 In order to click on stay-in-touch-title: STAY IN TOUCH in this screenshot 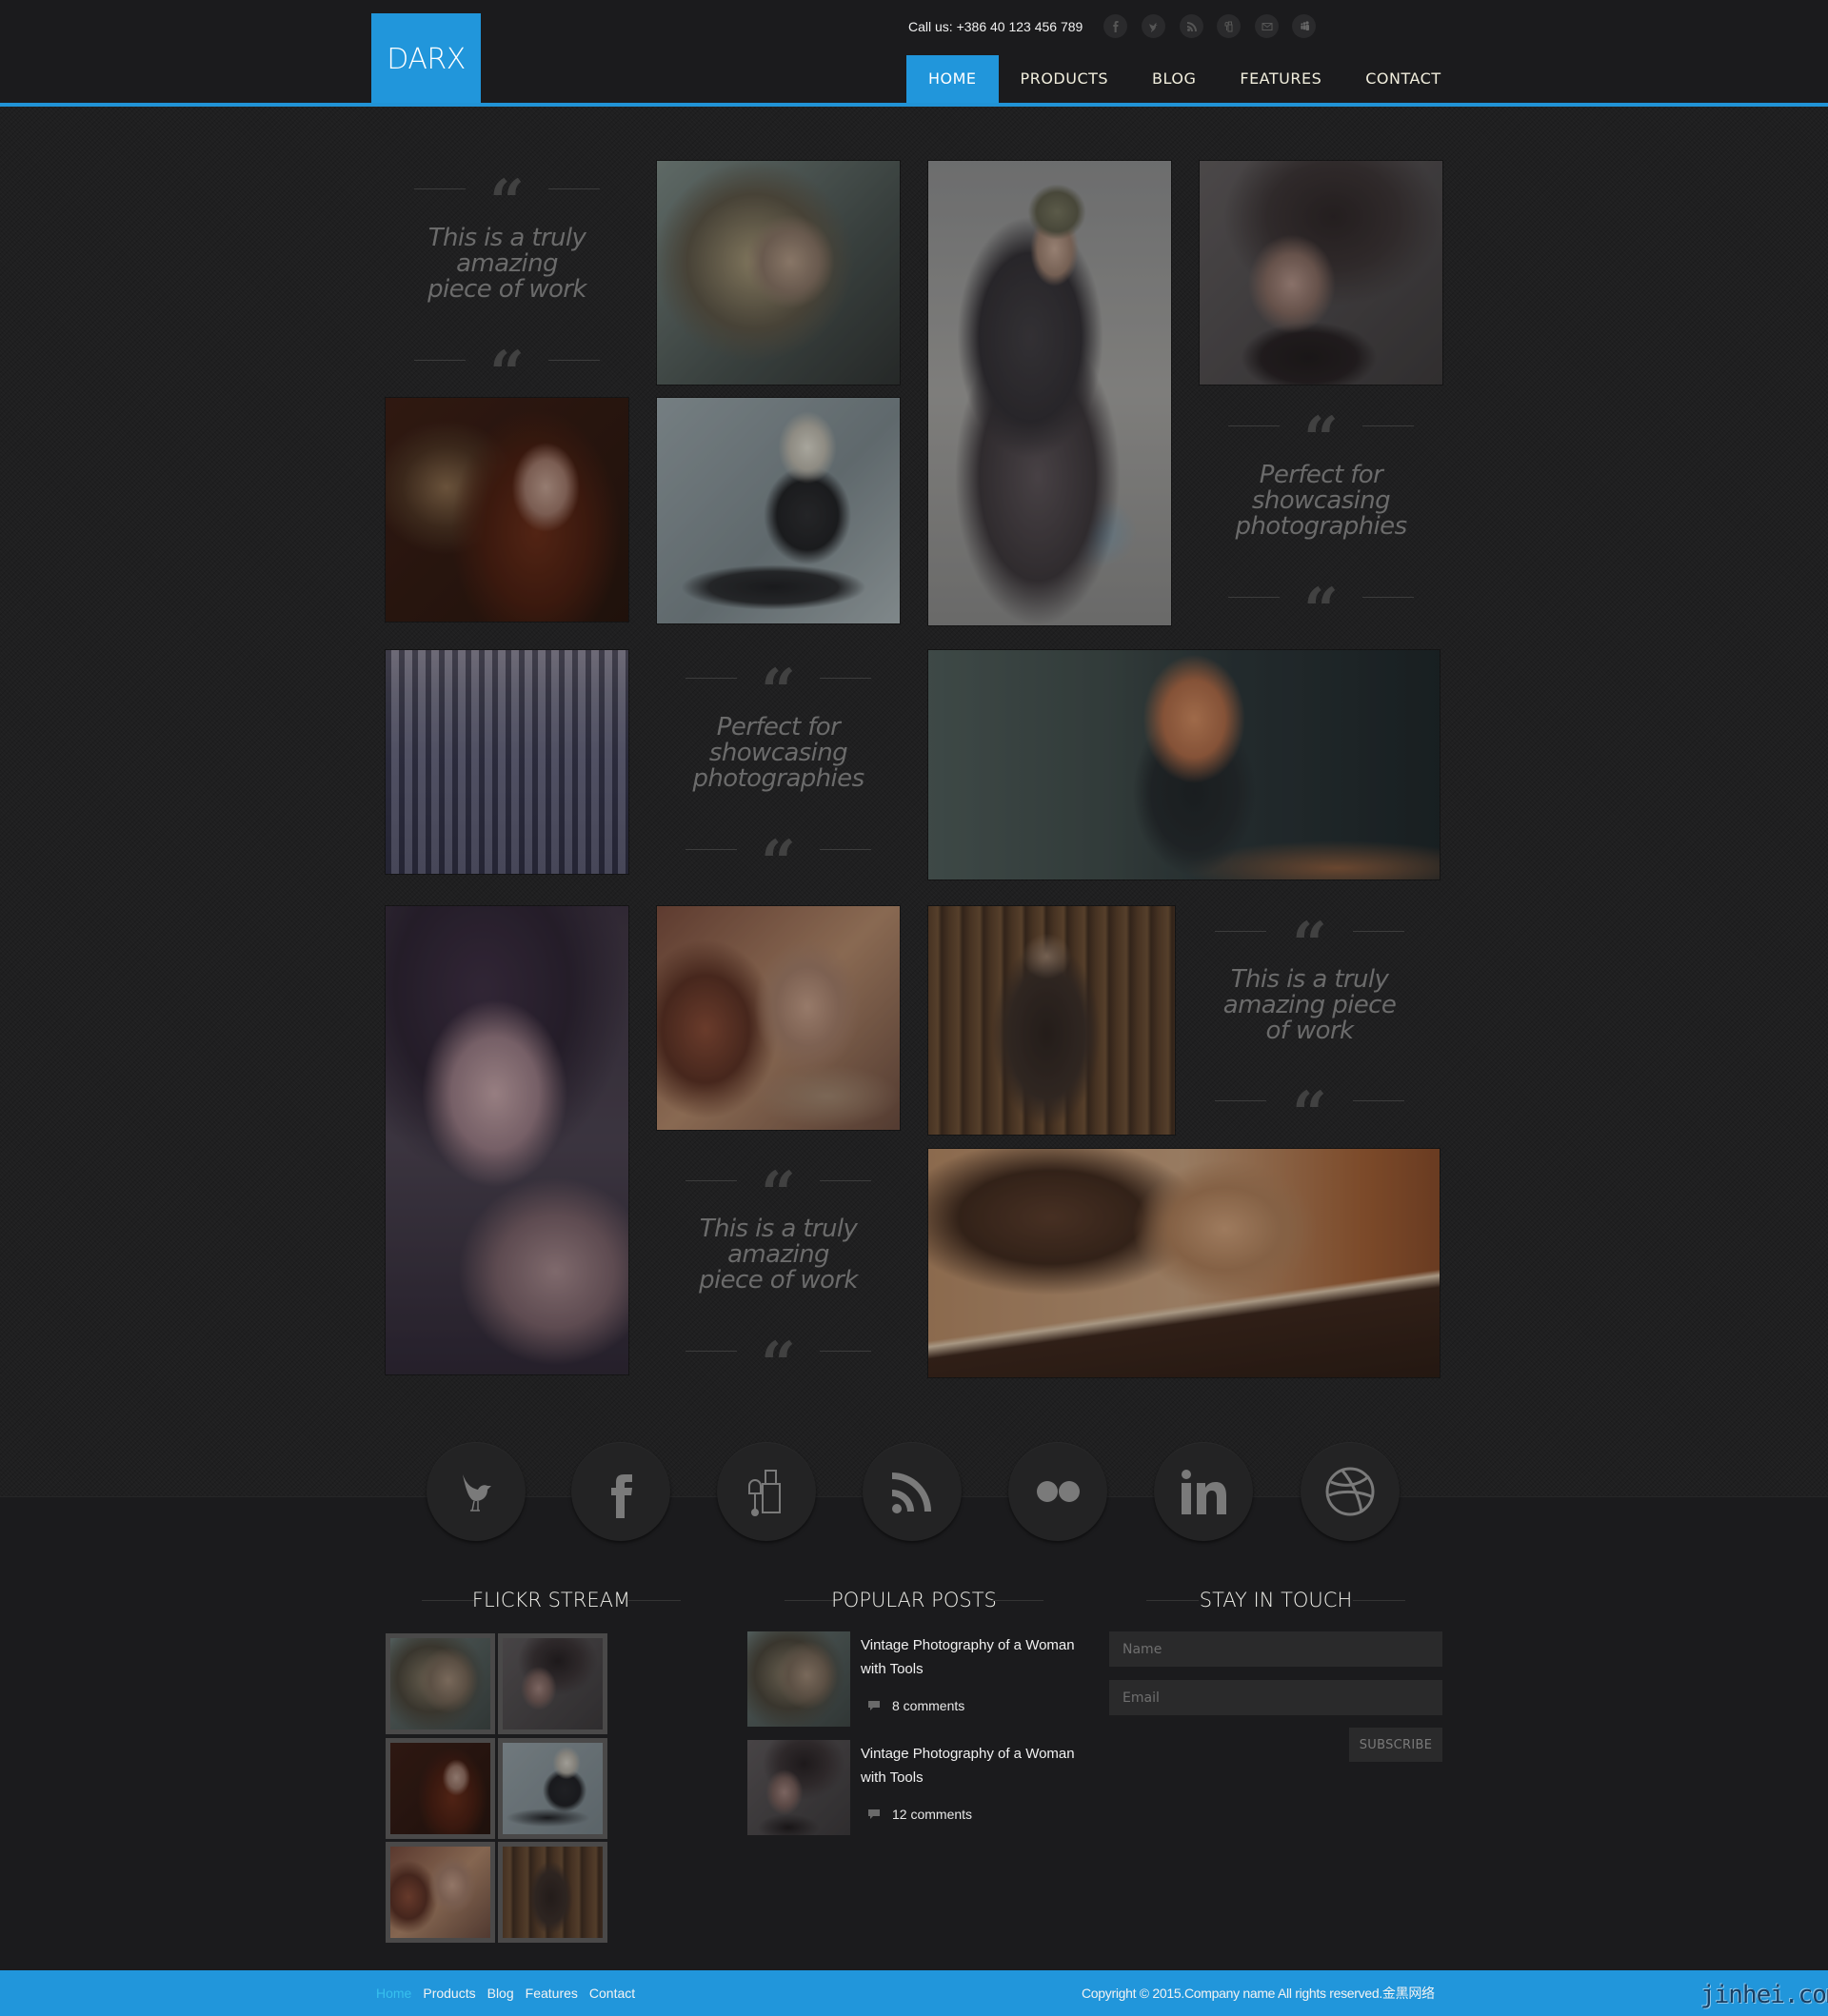, I will do `click(1275, 1600)`.